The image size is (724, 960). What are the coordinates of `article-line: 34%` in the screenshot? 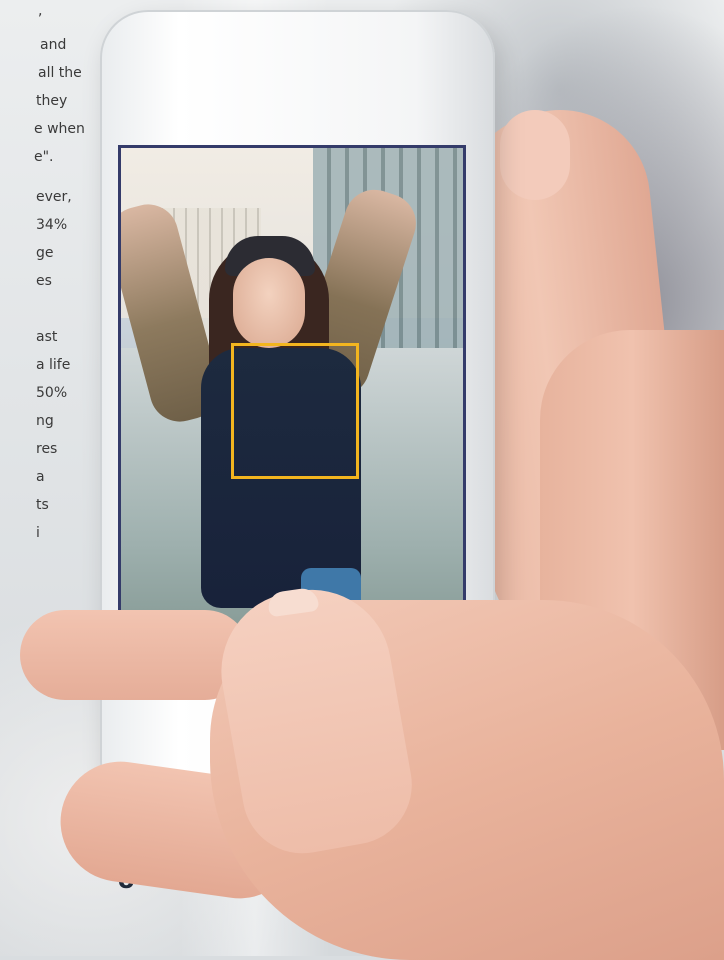 It's located at (52, 225).